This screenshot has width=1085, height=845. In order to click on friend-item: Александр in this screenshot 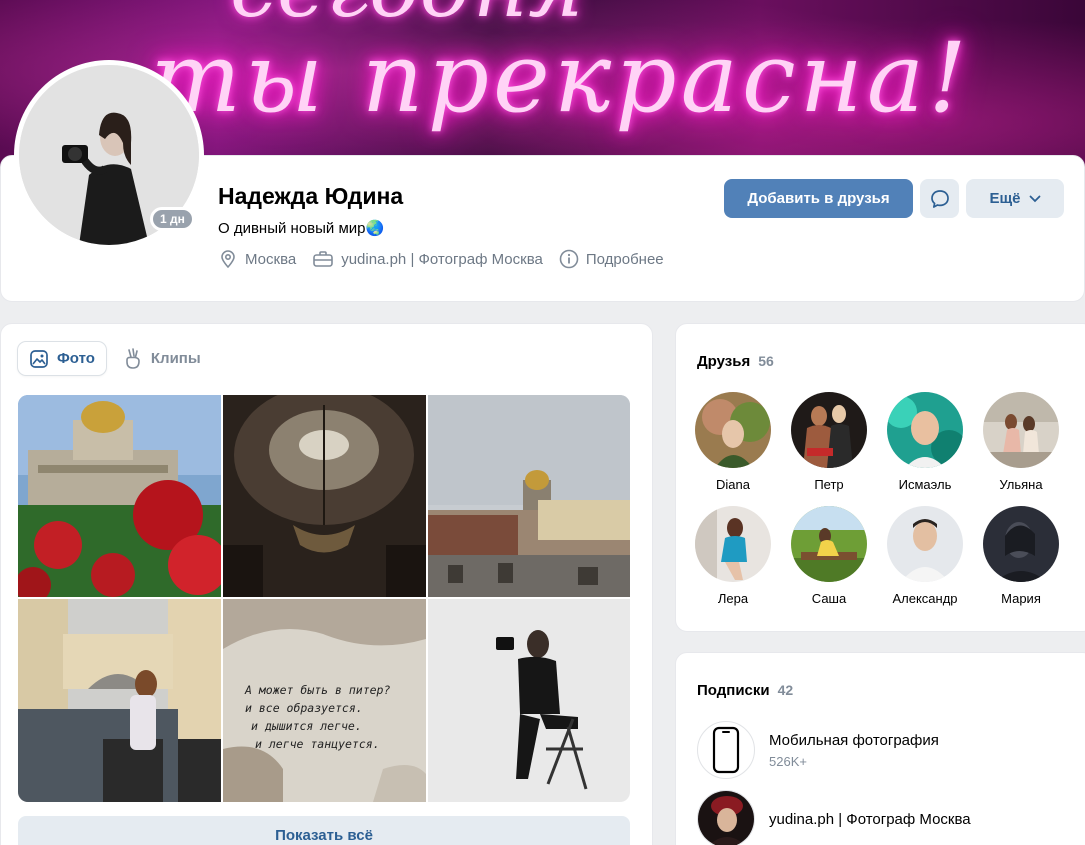, I will do `click(925, 556)`.